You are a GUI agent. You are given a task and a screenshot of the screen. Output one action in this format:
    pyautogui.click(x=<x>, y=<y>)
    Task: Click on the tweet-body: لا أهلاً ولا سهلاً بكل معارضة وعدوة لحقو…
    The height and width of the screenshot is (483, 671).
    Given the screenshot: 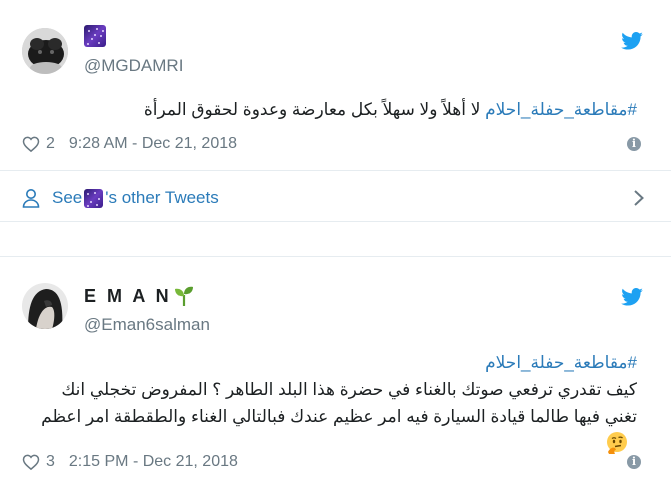 What is the action you would take?
    pyautogui.click(x=314, y=109)
    